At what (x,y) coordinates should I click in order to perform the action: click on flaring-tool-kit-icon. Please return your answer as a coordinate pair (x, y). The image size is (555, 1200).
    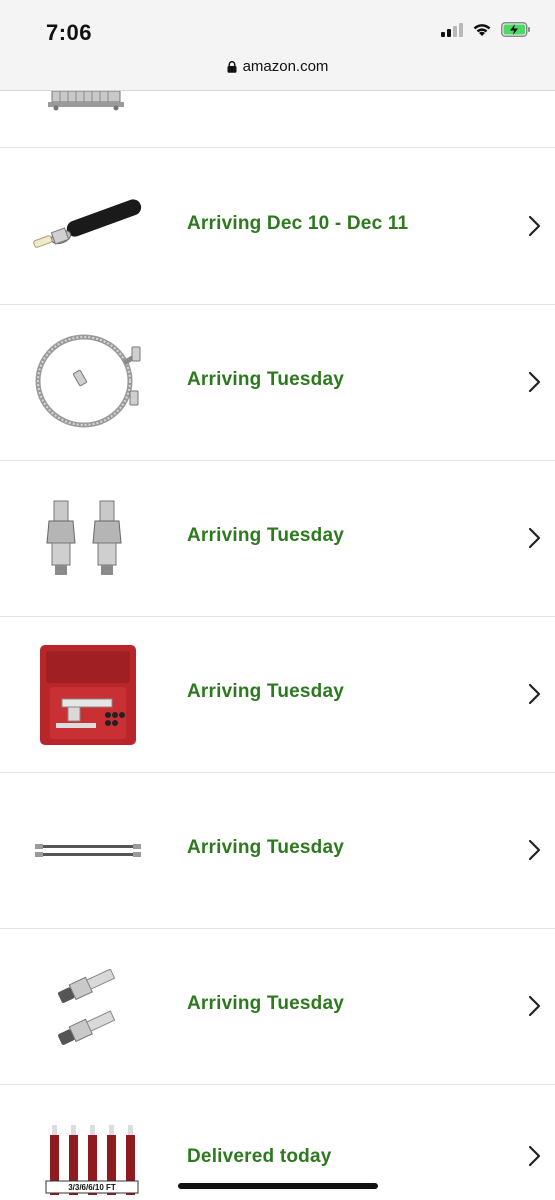
    Looking at the image, I should click on (88, 695).